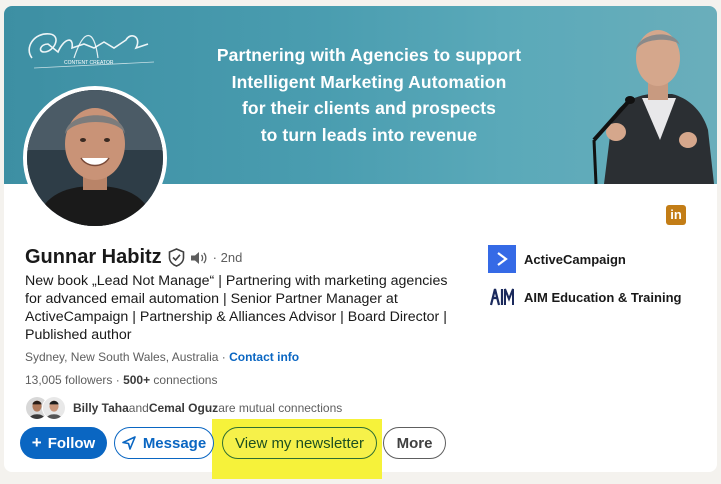 The width and height of the screenshot is (721, 484). I want to click on company-name: AIM Education & Training, so click(603, 297).